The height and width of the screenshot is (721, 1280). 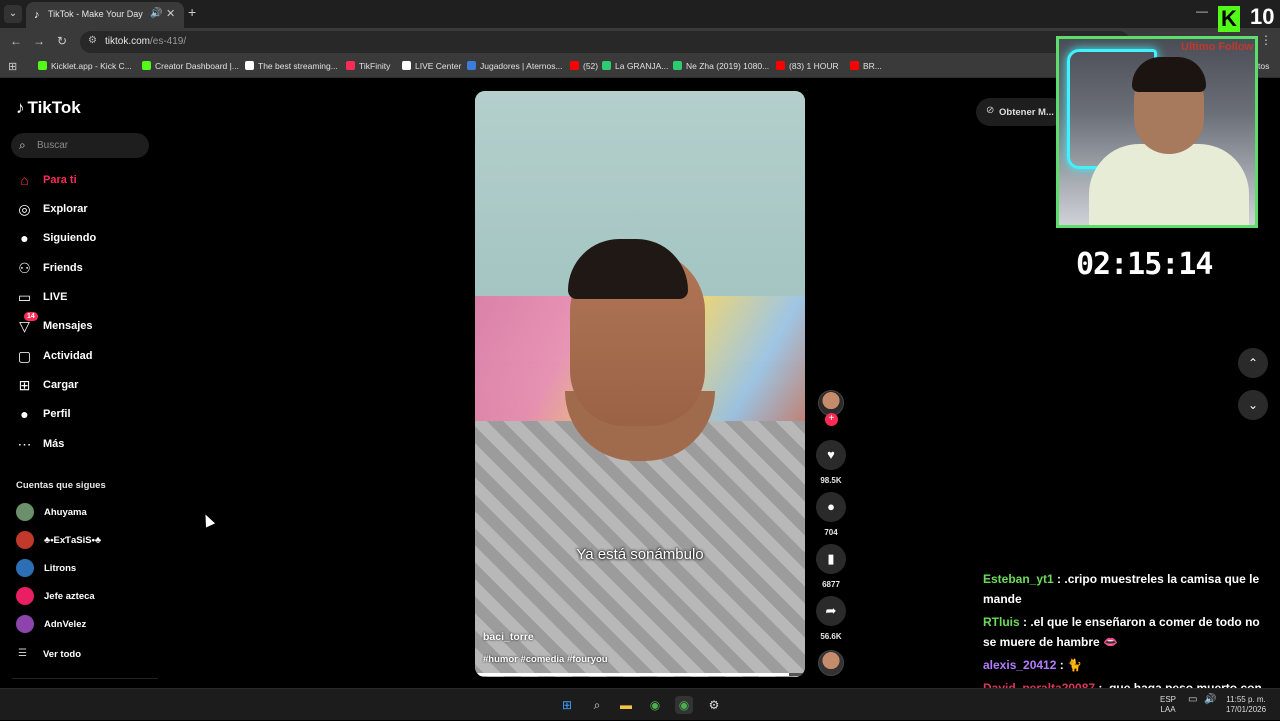 What do you see at coordinates (86, 445) in the screenshot?
I see `sidebar-item-ms: ⋯ Más` at bounding box center [86, 445].